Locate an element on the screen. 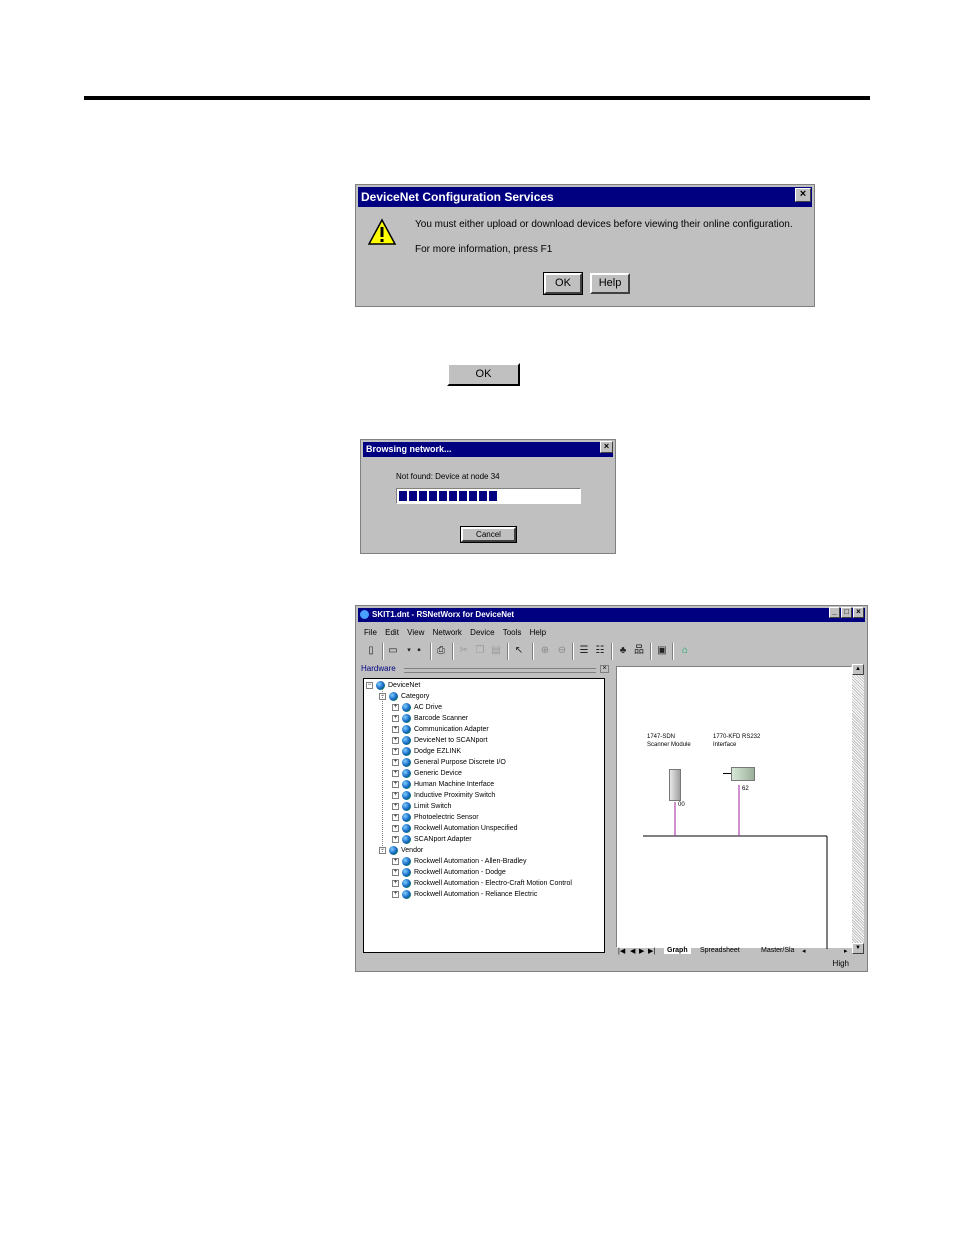 The height and width of the screenshot is (1235, 954). copy-icon: ❐ is located at coordinates (480, 651).